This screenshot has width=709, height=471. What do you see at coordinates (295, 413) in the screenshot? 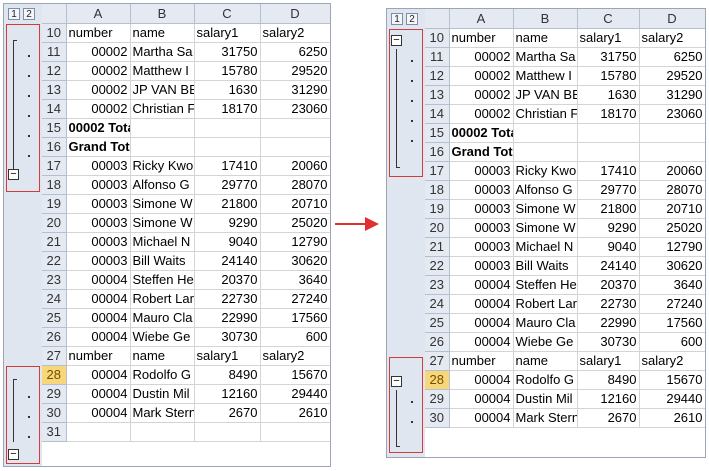
I see `cell: 2610` at bounding box center [295, 413].